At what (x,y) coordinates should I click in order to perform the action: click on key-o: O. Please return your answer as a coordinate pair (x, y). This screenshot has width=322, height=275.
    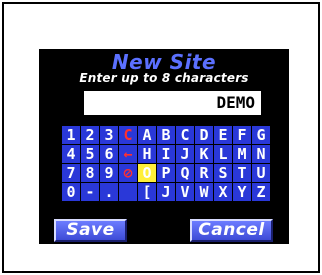
    Looking at the image, I should click on (147, 173).